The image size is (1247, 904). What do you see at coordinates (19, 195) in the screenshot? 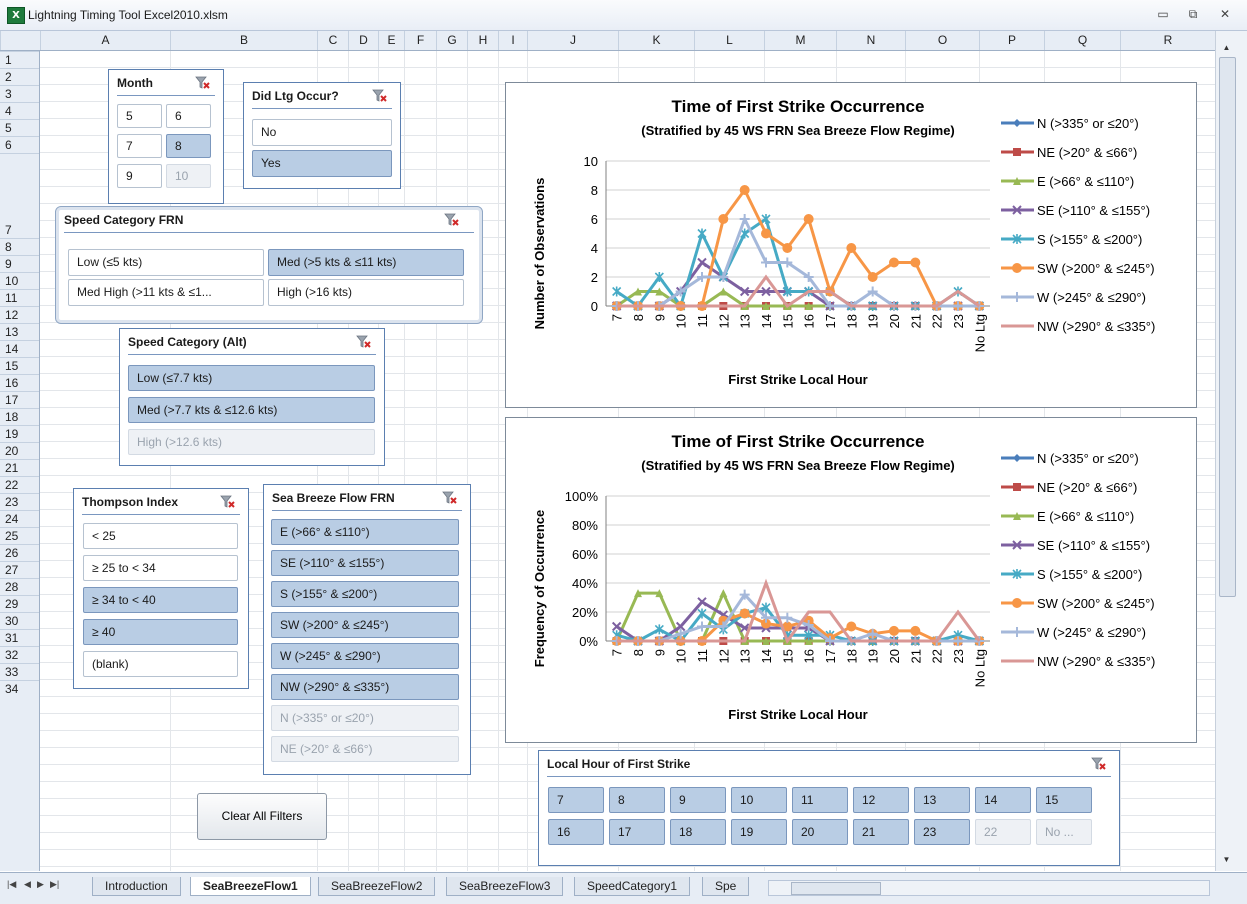
I see `row-header: 7` at bounding box center [19, 195].